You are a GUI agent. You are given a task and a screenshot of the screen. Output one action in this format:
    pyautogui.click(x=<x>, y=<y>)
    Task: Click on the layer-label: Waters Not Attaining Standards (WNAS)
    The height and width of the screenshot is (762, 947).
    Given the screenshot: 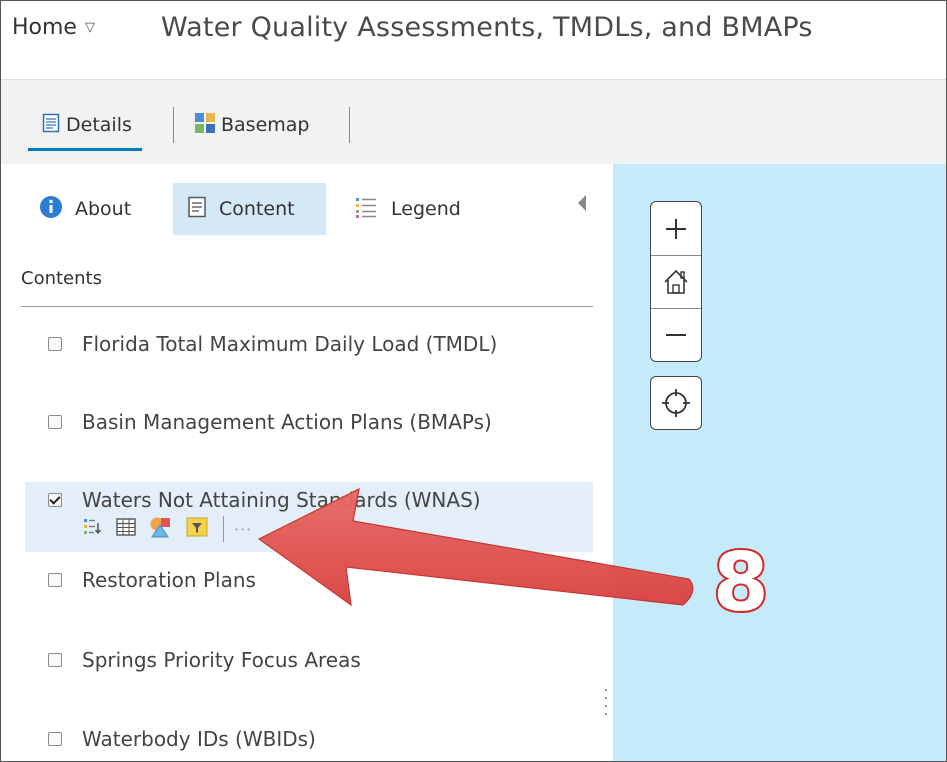 What is the action you would take?
    pyautogui.click(x=281, y=500)
    